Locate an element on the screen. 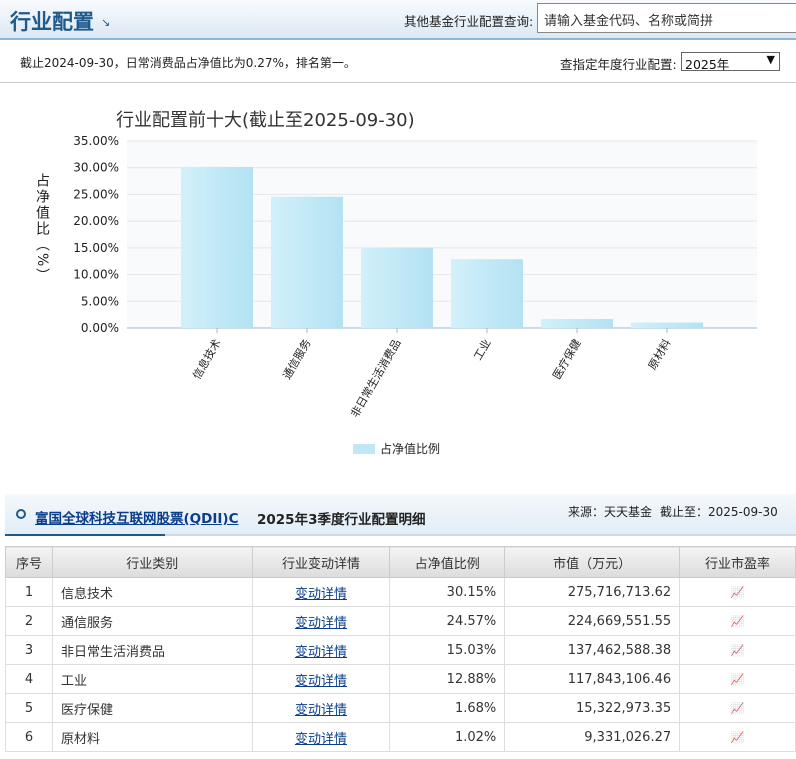 Image resolution: width=796 pixels, height=759 pixels. industry-name: 工业 is located at coordinates (152, 679).